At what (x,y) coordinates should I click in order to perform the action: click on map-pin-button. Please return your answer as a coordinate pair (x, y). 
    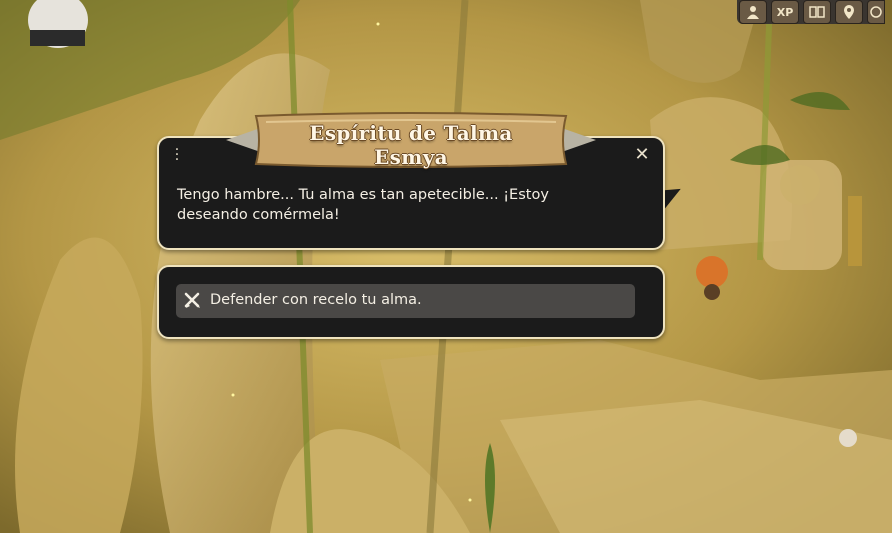
    Looking at the image, I should click on (849, 12).